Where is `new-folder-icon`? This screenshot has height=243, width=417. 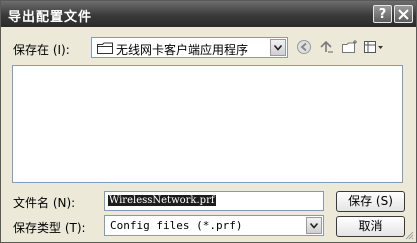
new-folder-icon is located at coordinates (350, 47).